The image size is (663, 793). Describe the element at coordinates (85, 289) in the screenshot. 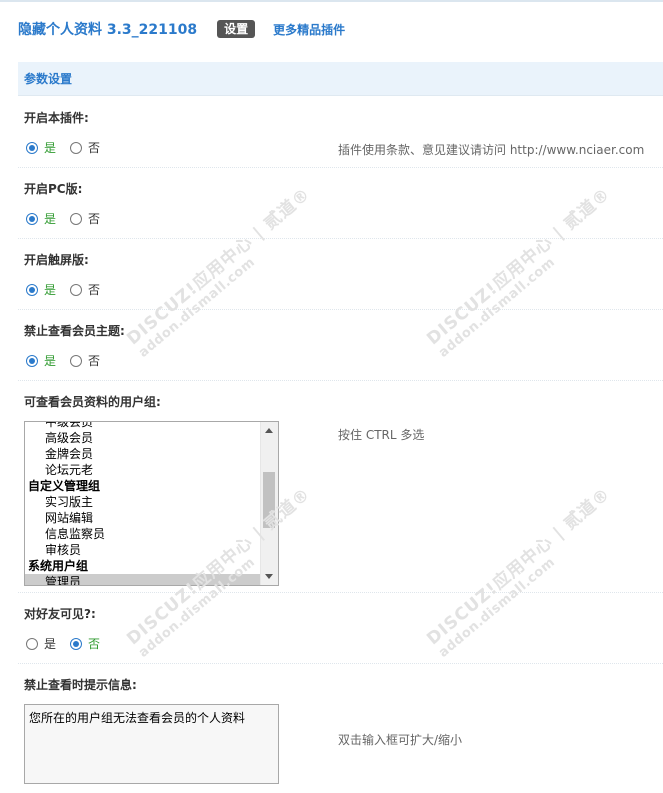

I see `enable-touch-no-radio: 否` at that location.